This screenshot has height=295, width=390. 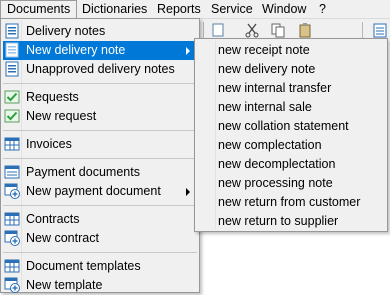 What do you see at coordinates (215, 135) in the screenshot?
I see `menu-gutter` at bounding box center [215, 135].